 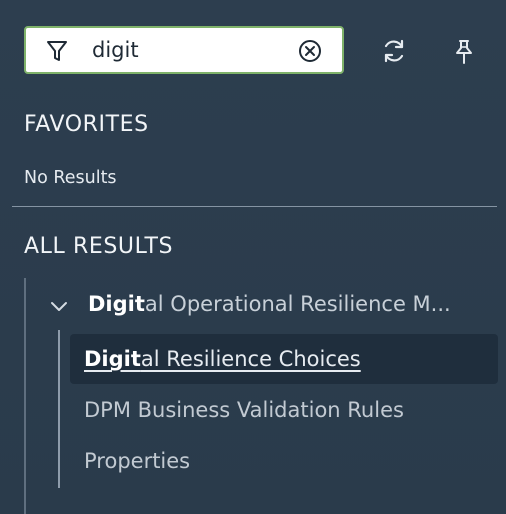 What do you see at coordinates (244, 410) in the screenshot?
I see `tree-item-label: DPM Business Validation Rules` at bounding box center [244, 410].